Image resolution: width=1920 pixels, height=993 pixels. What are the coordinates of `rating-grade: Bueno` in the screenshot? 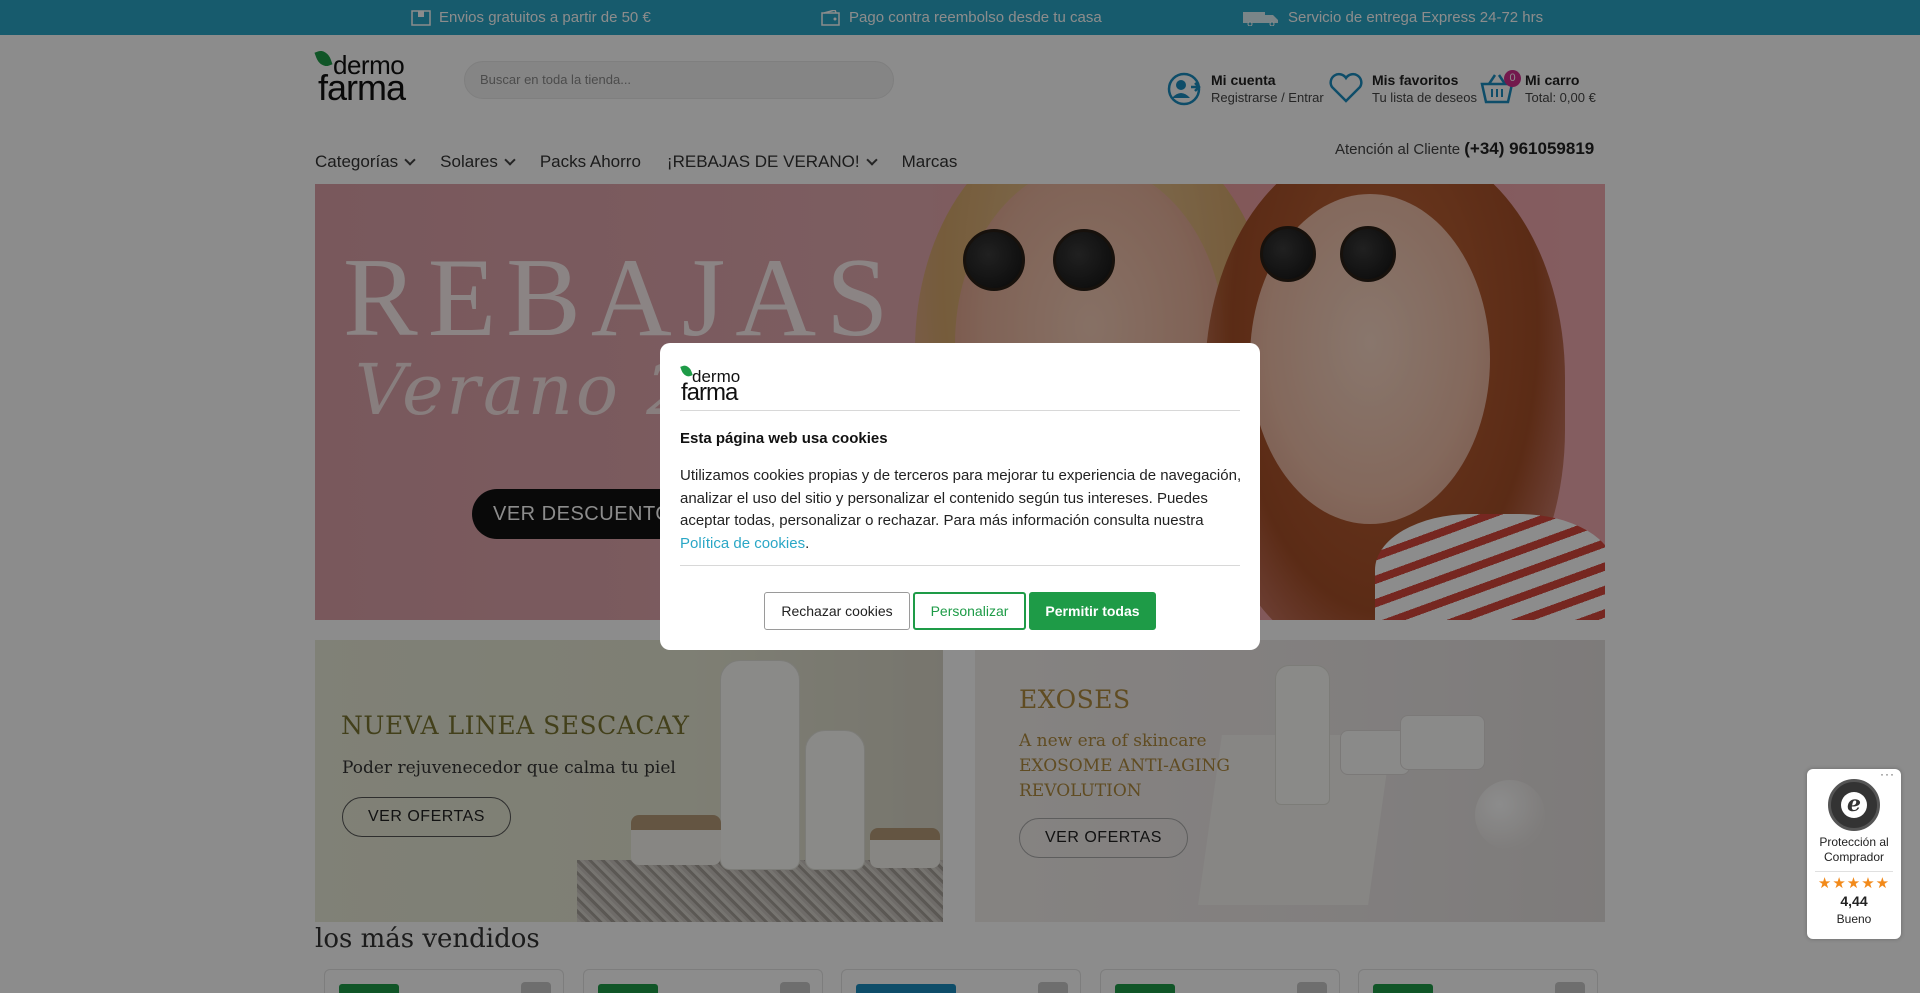 It's located at (1854, 919).